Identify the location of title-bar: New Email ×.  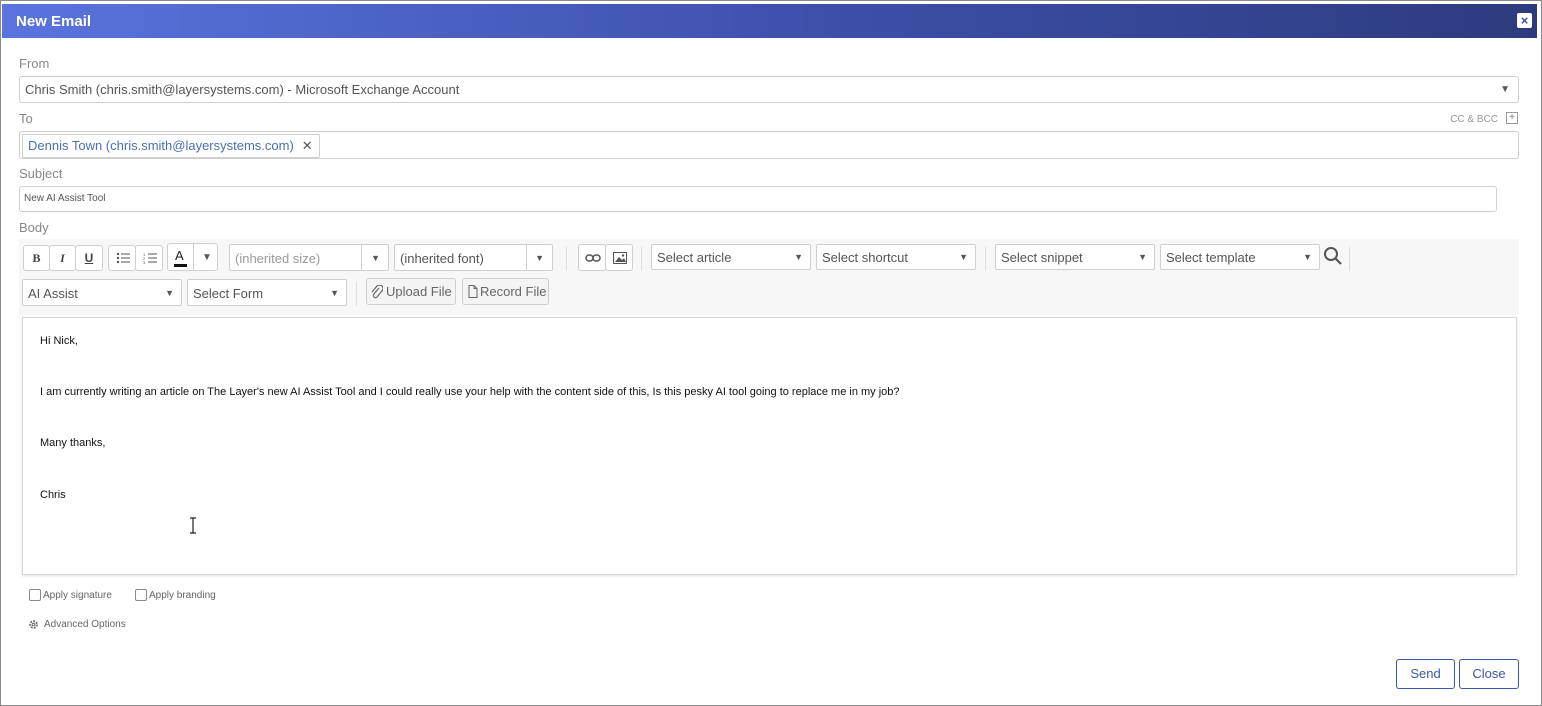
(769, 21).